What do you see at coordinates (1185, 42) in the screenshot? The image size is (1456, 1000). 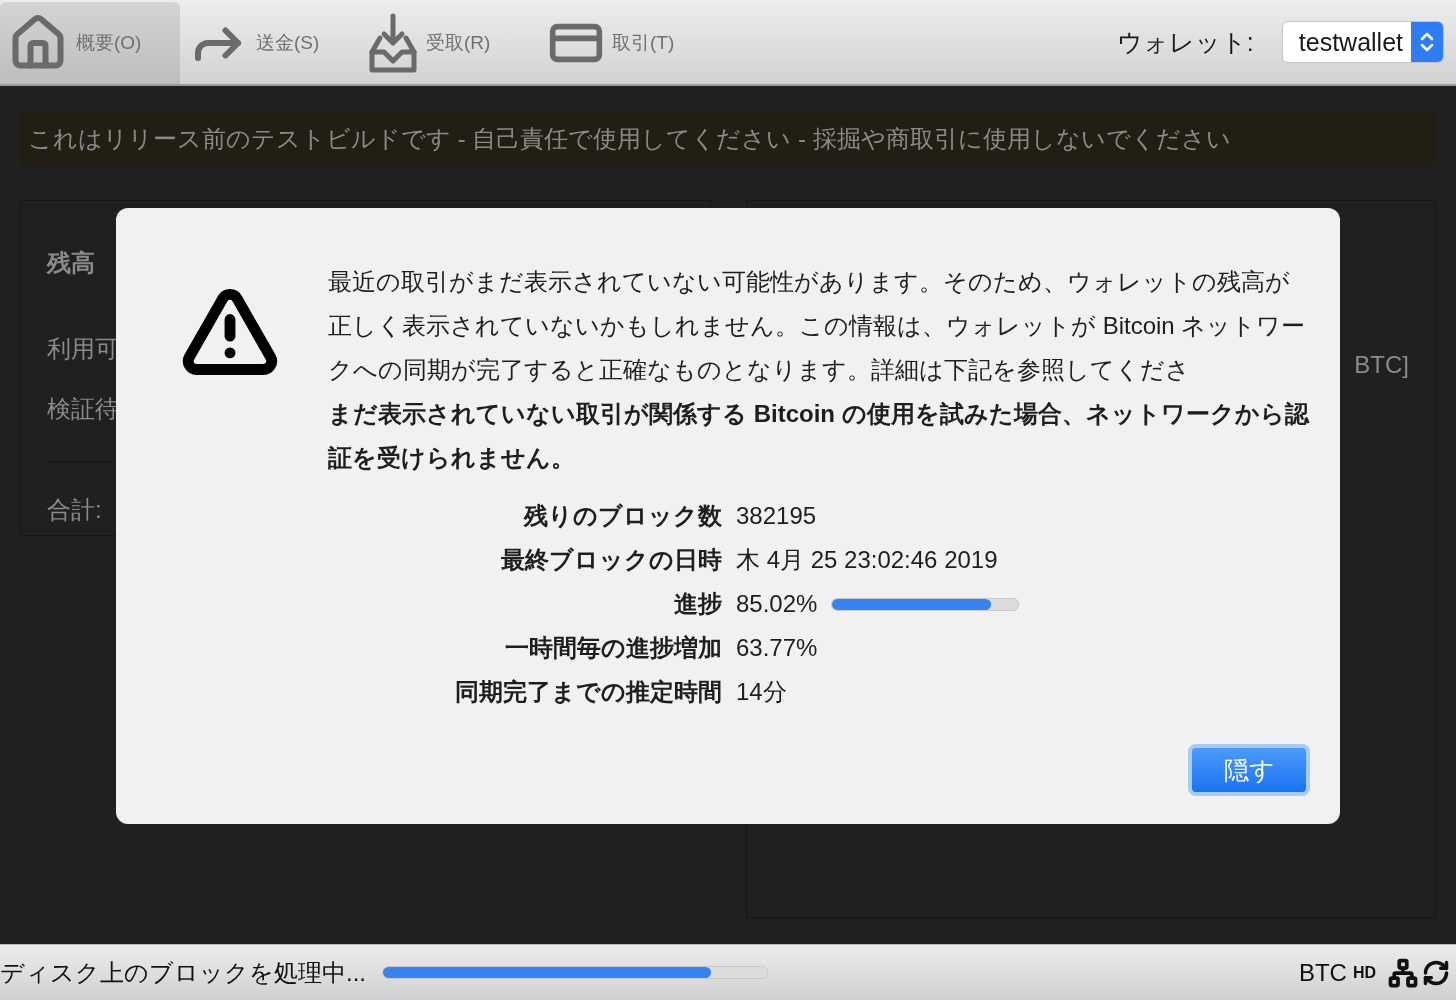 I see `wallet-label: ウォレット:` at bounding box center [1185, 42].